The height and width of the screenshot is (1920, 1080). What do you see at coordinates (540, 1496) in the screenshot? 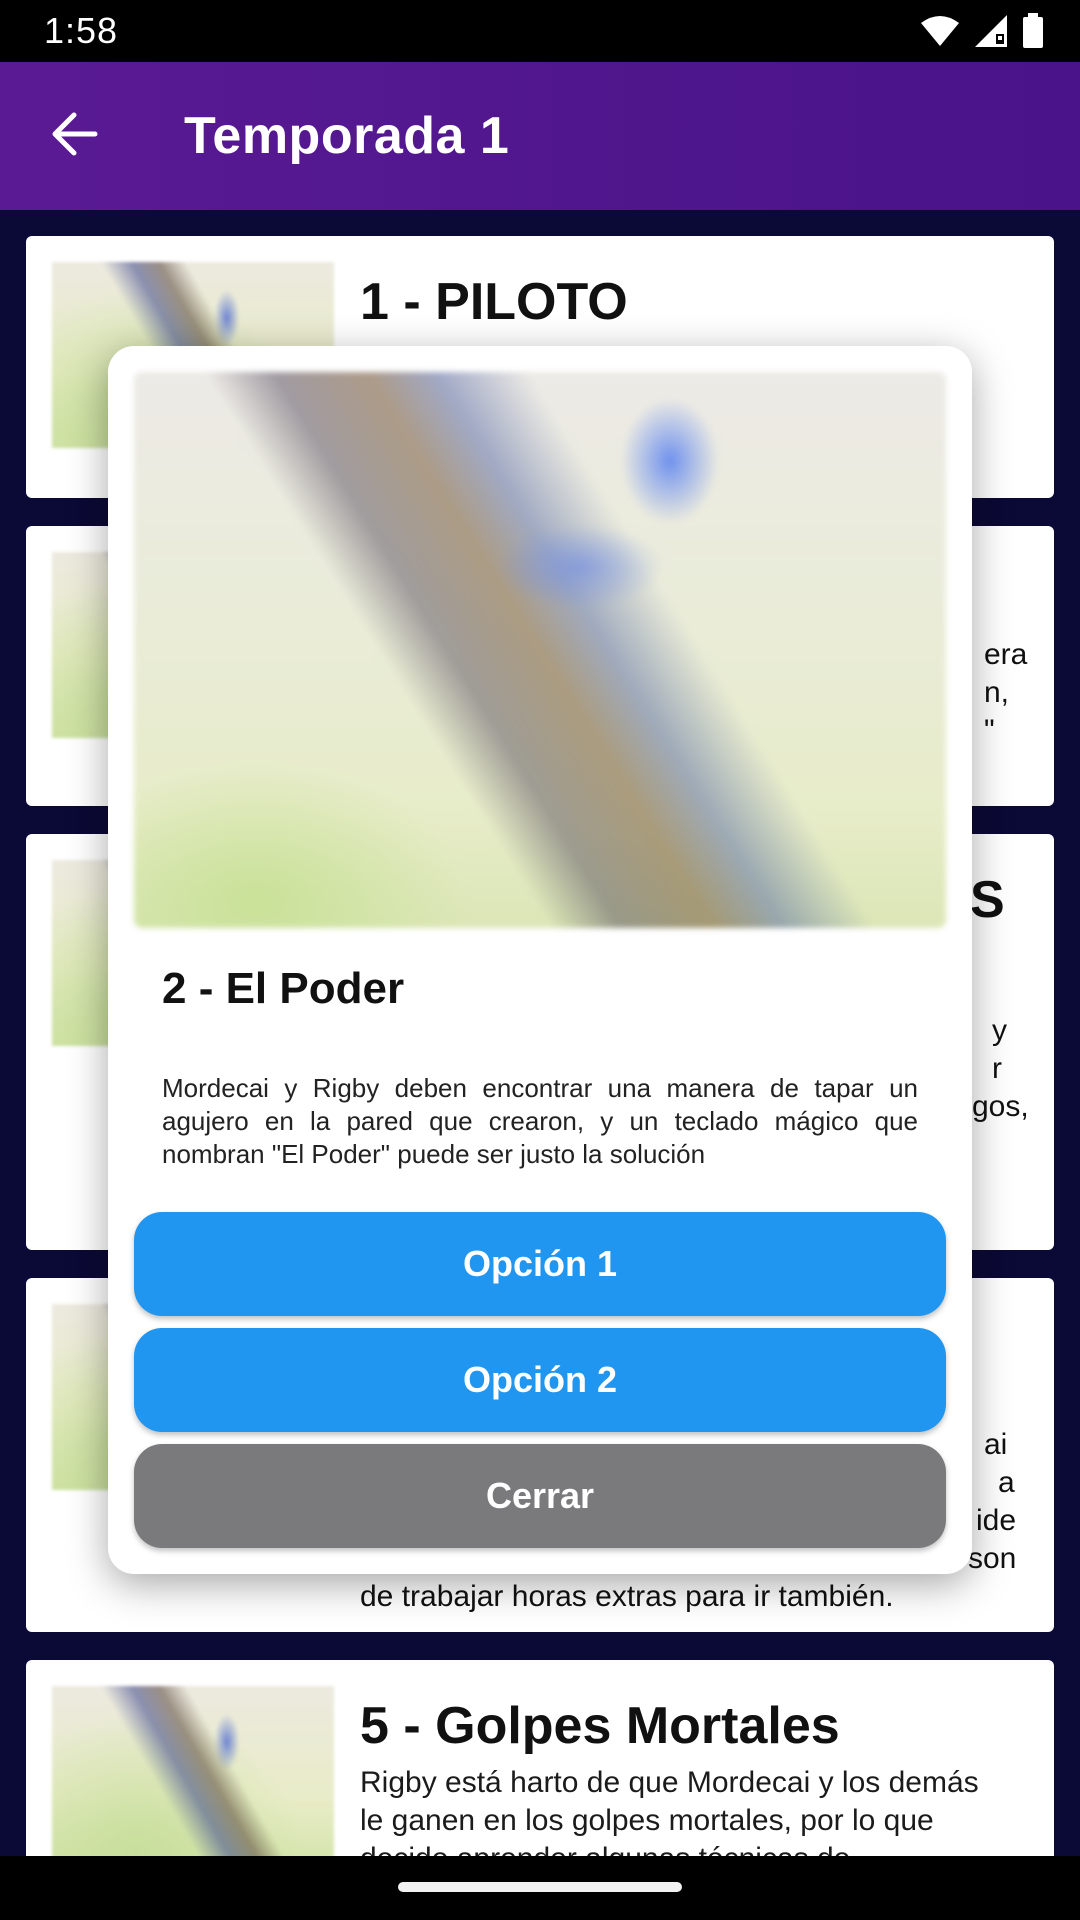
I see `close-button: Cerrar` at bounding box center [540, 1496].